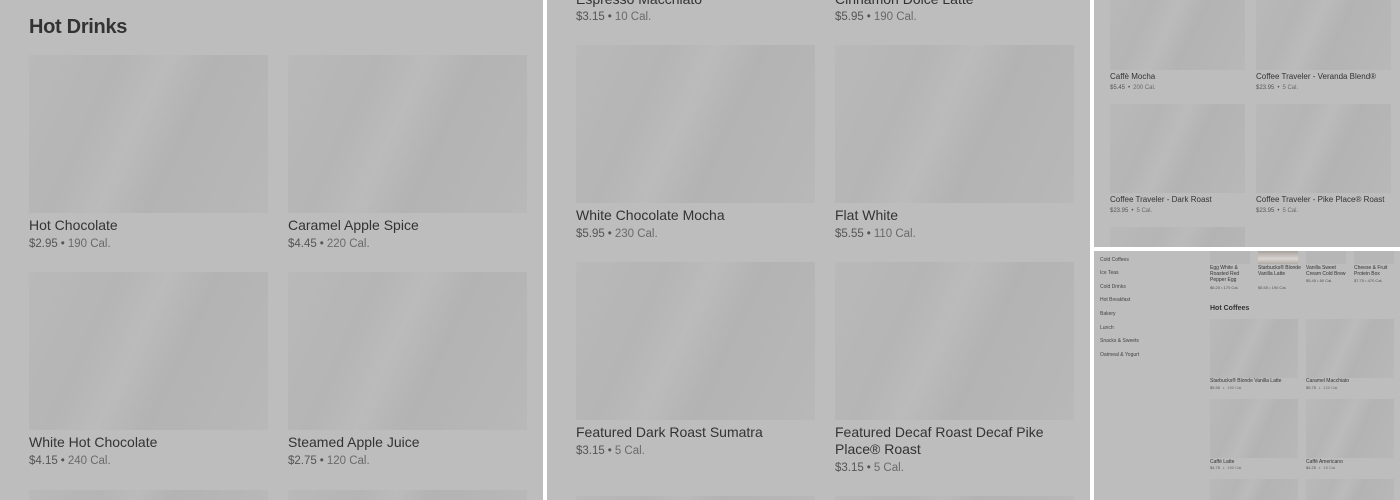  Describe the element at coordinates (43, 244) in the screenshot. I see `menu-item-price: $2.95` at that location.